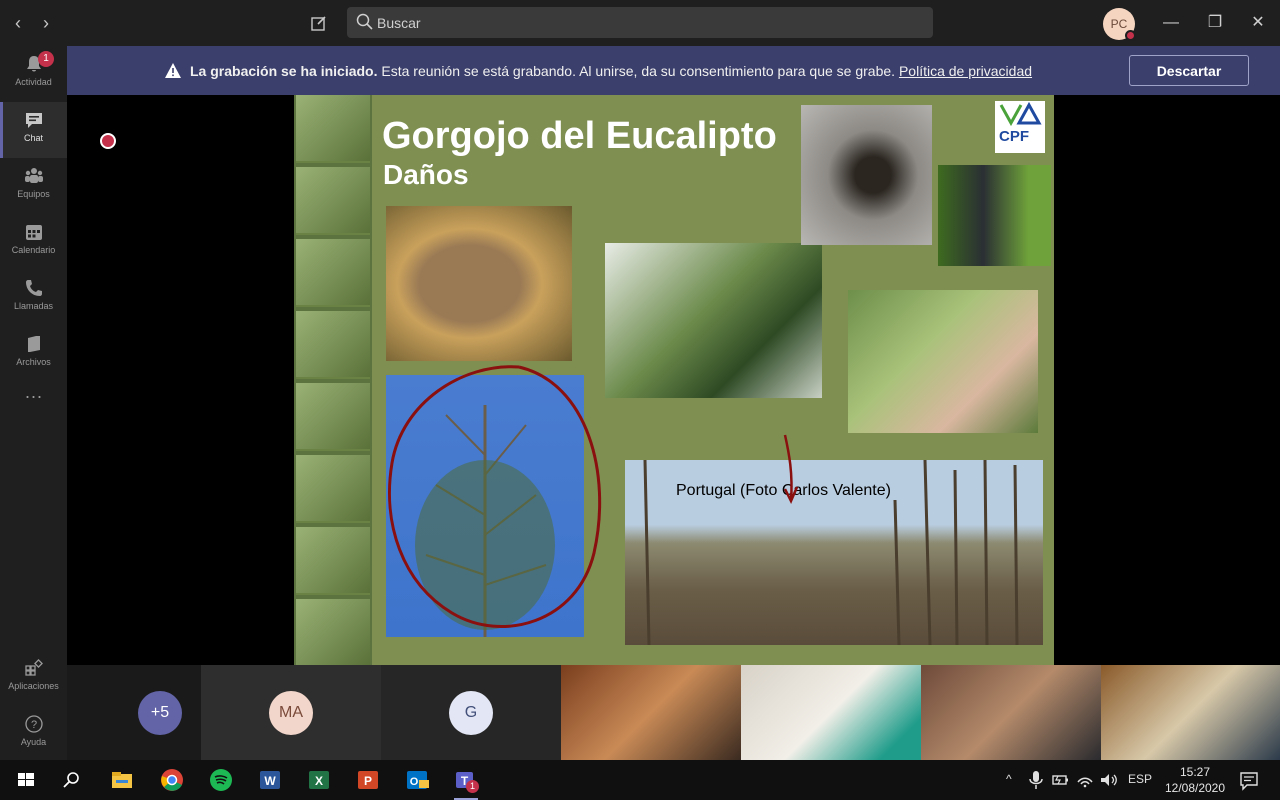 Image resolution: width=1280 pixels, height=800 pixels. Describe the element at coordinates (33, 678) in the screenshot. I see `sidebar-item-apps: Aplicaciones` at that location.